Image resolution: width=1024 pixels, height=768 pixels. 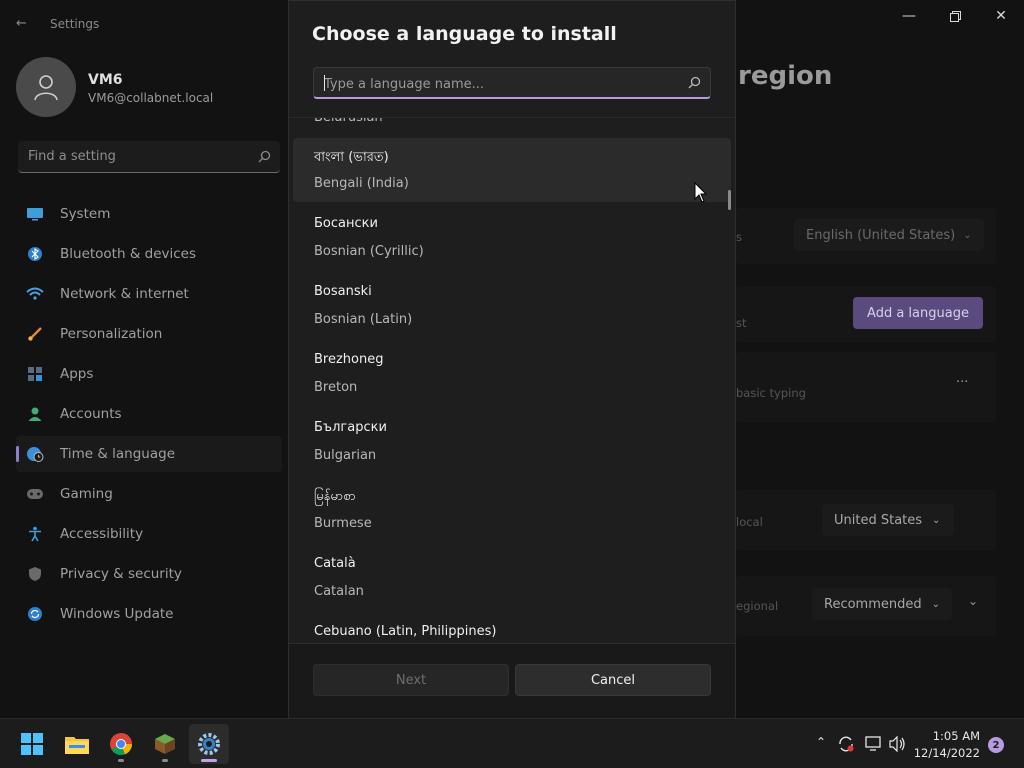 I want to click on sidebar-item-windows-update: Windows Update, so click(x=149, y=614).